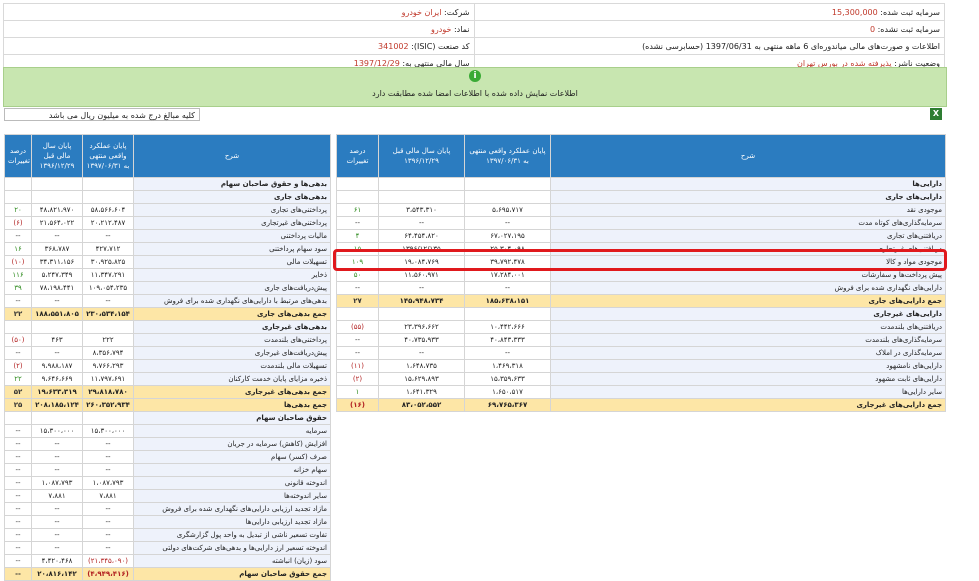  What do you see at coordinates (748, 223) in the screenshot?
I see `description-cell: سرمایه‌گذاری‌های کوتاه مدت` at bounding box center [748, 223].